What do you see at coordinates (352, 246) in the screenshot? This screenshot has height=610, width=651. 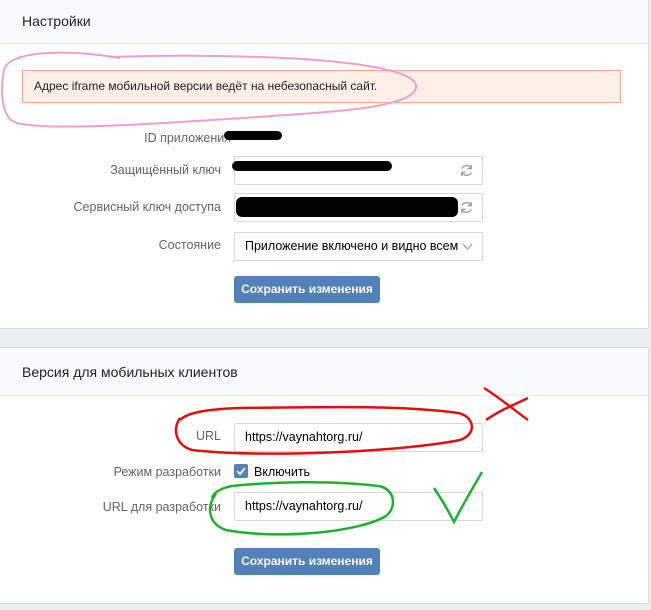 I see `state-value: Приложение включено и видно всем` at bounding box center [352, 246].